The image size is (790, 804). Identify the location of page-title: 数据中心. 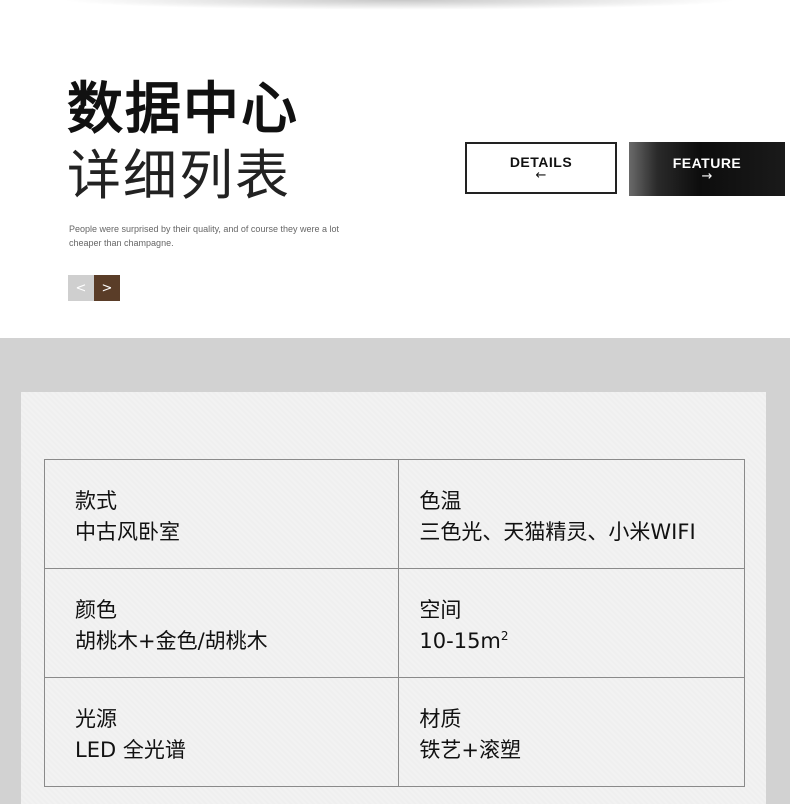
(183, 109).